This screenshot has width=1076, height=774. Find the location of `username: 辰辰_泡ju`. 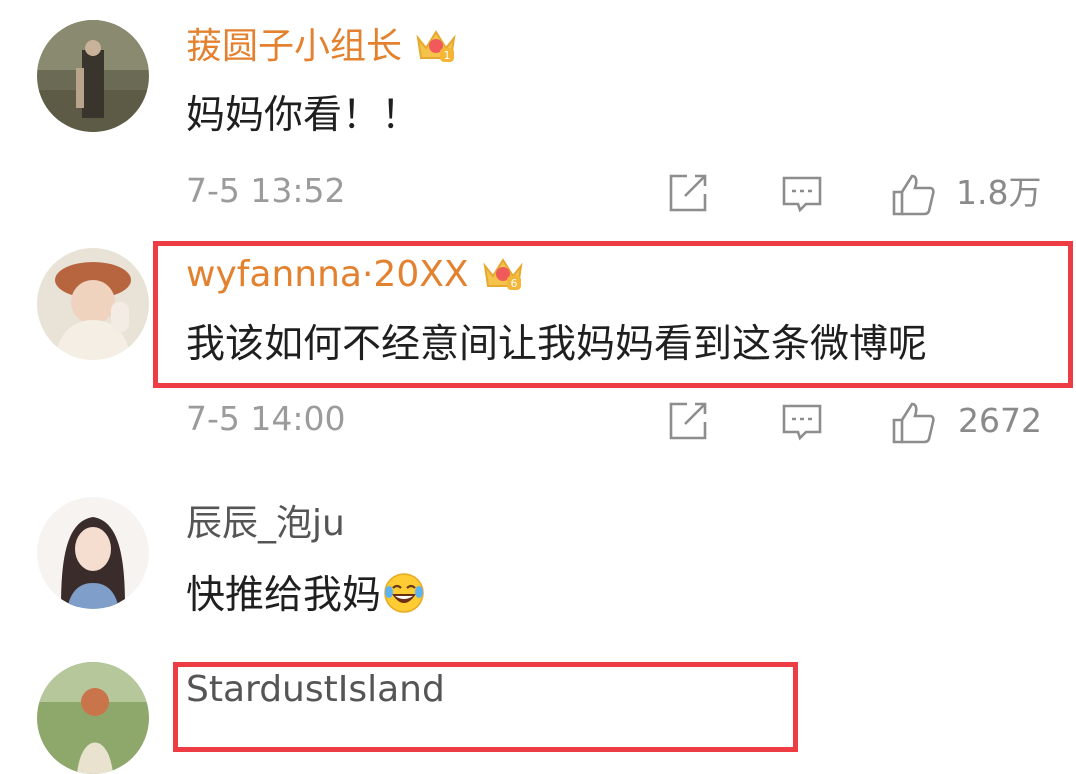

username: 辰辰_泡ju is located at coordinates (265, 524).